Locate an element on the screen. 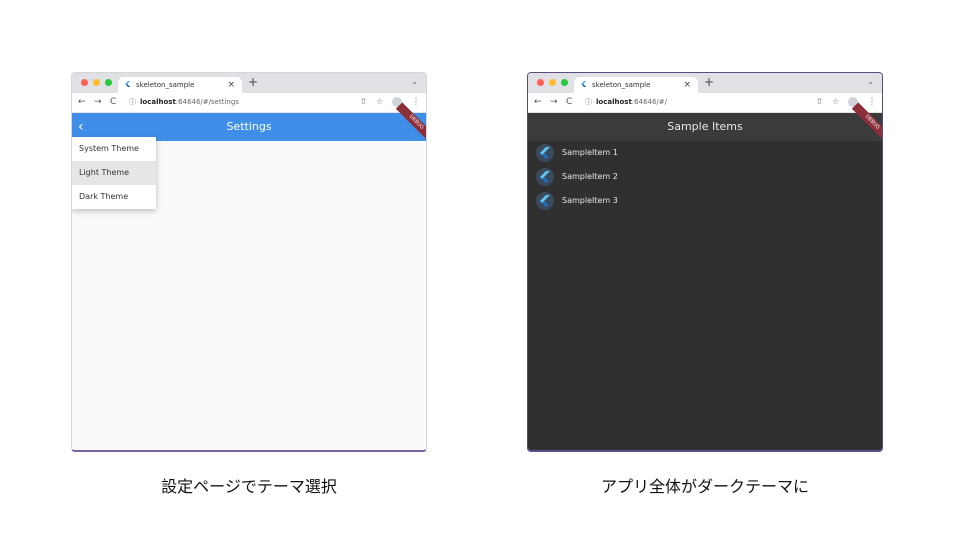 The height and width of the screenshot is (540, 960). url-field: ⓘ localhost:64646/#/ is located at coordinates (687, 102).